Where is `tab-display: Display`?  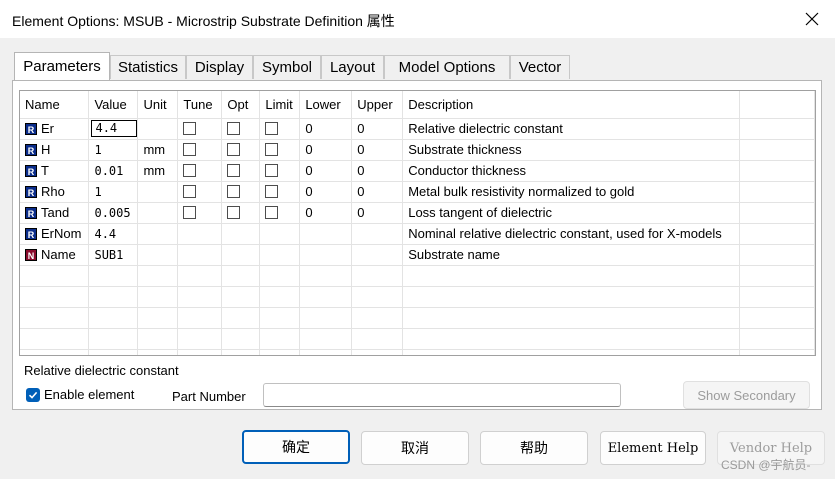 tab-display: Display is located at coordinates (219, 67).